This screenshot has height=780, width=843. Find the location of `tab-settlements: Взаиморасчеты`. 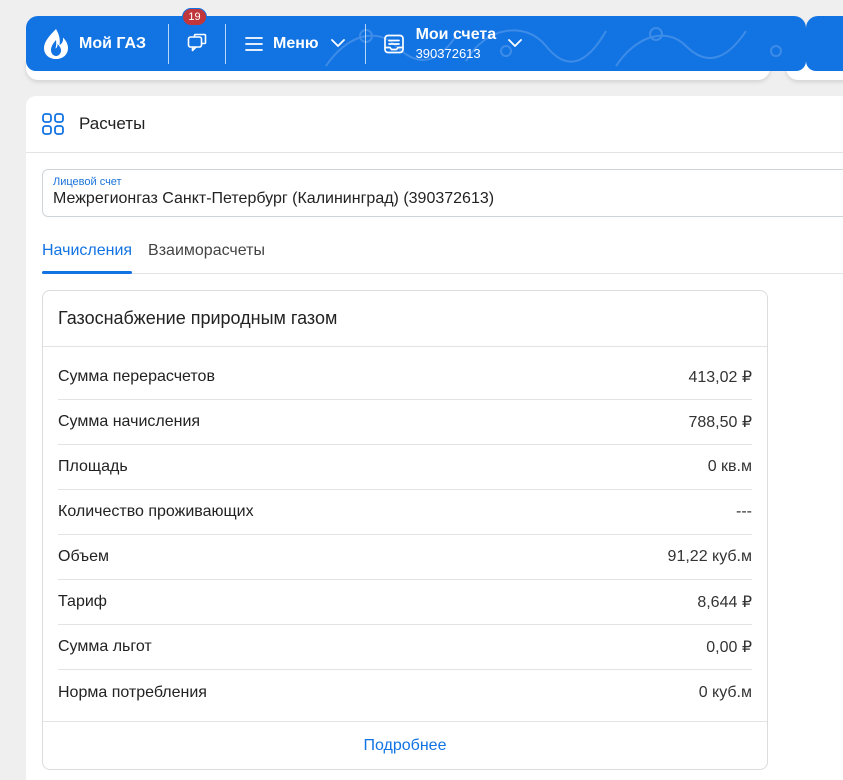

tab-settlements: Взаиморасчеты is located at coordinates (206, 253).